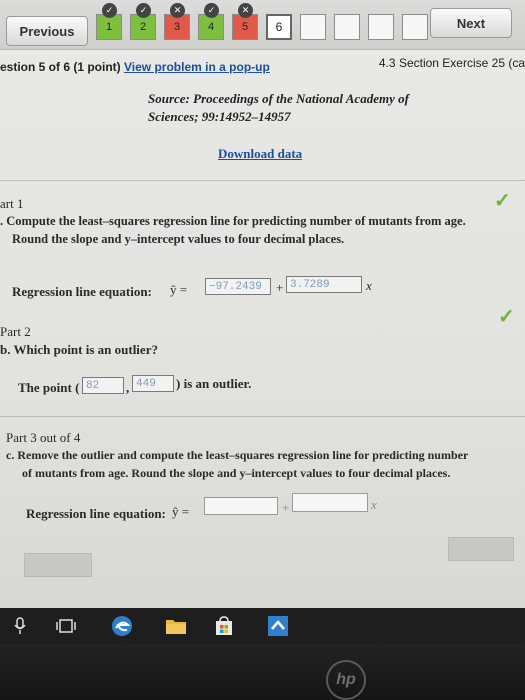  I want to click on part3-yhat: ŷ =, so click(181, 511).